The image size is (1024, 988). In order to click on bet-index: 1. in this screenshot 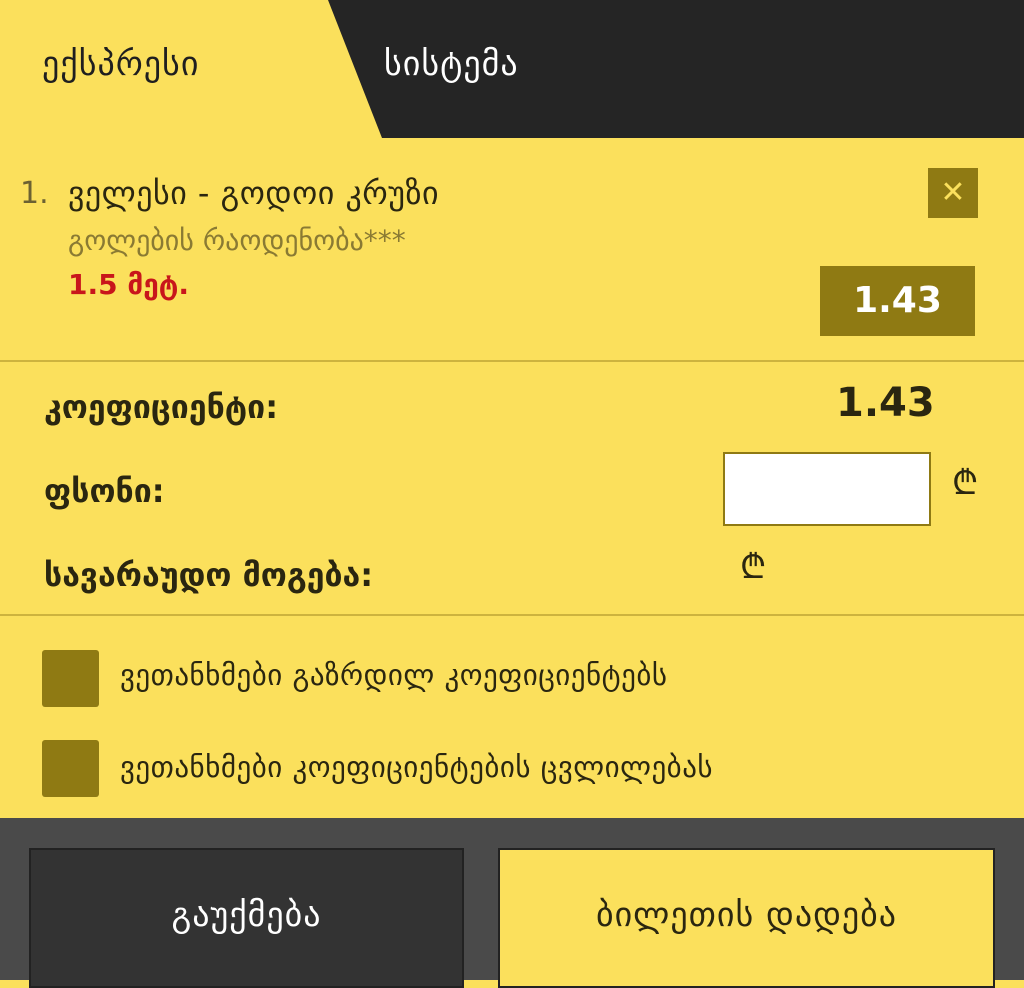, I will do `click(34, 193)`.